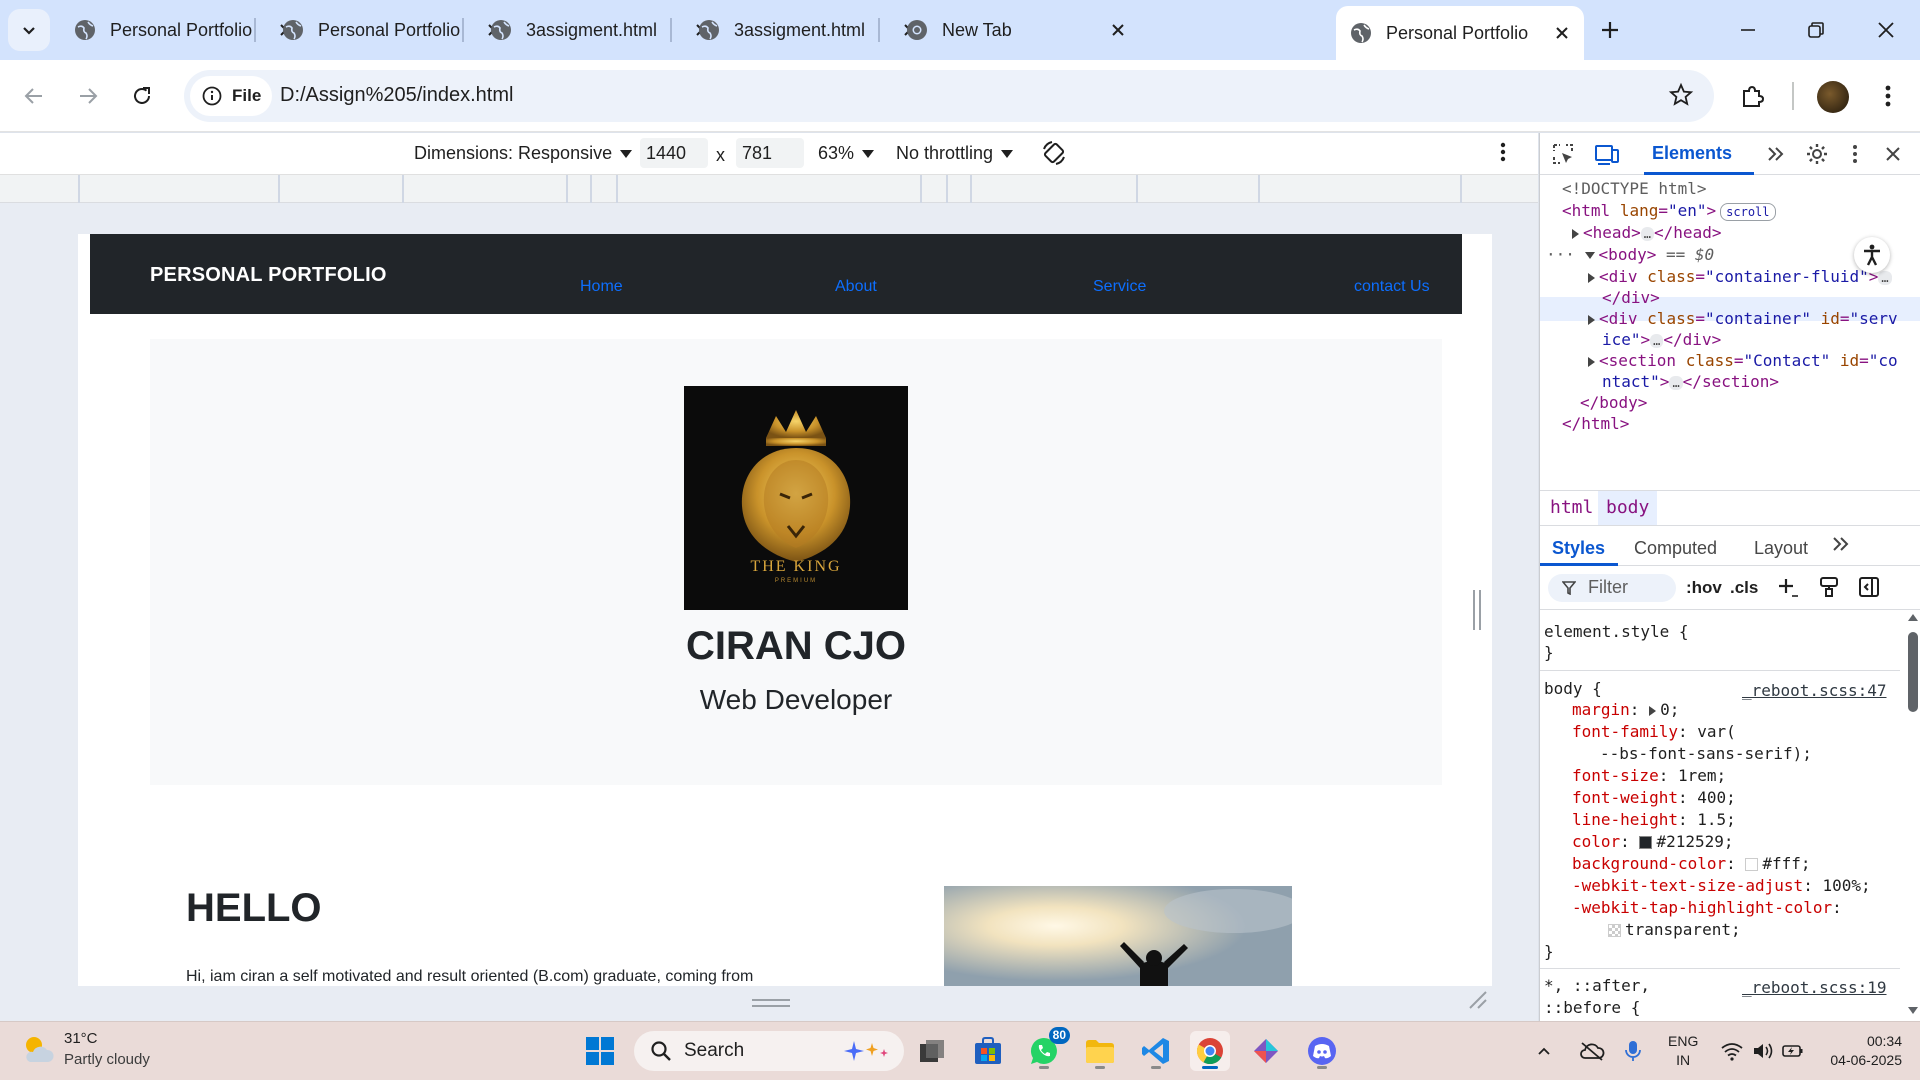 The image size is (1920, 1080). What do you see at coordinates (1721, 886) in the screenshot?
I see `css-prop-text-size-adjust: -webkit-text-size-adjust: 100%;` at bounding box center [1721, 886].